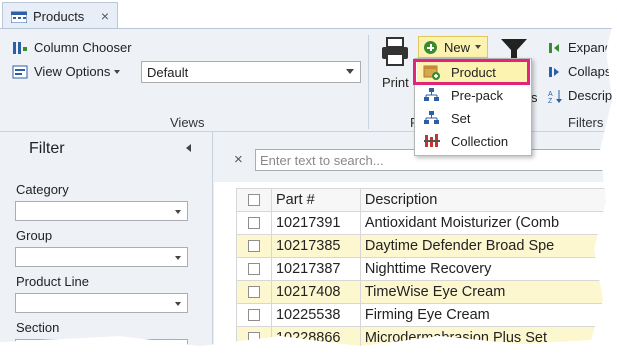 The height and width of the screenshot is (359, 617). I want to click on expand-icon, so click(554, 47).